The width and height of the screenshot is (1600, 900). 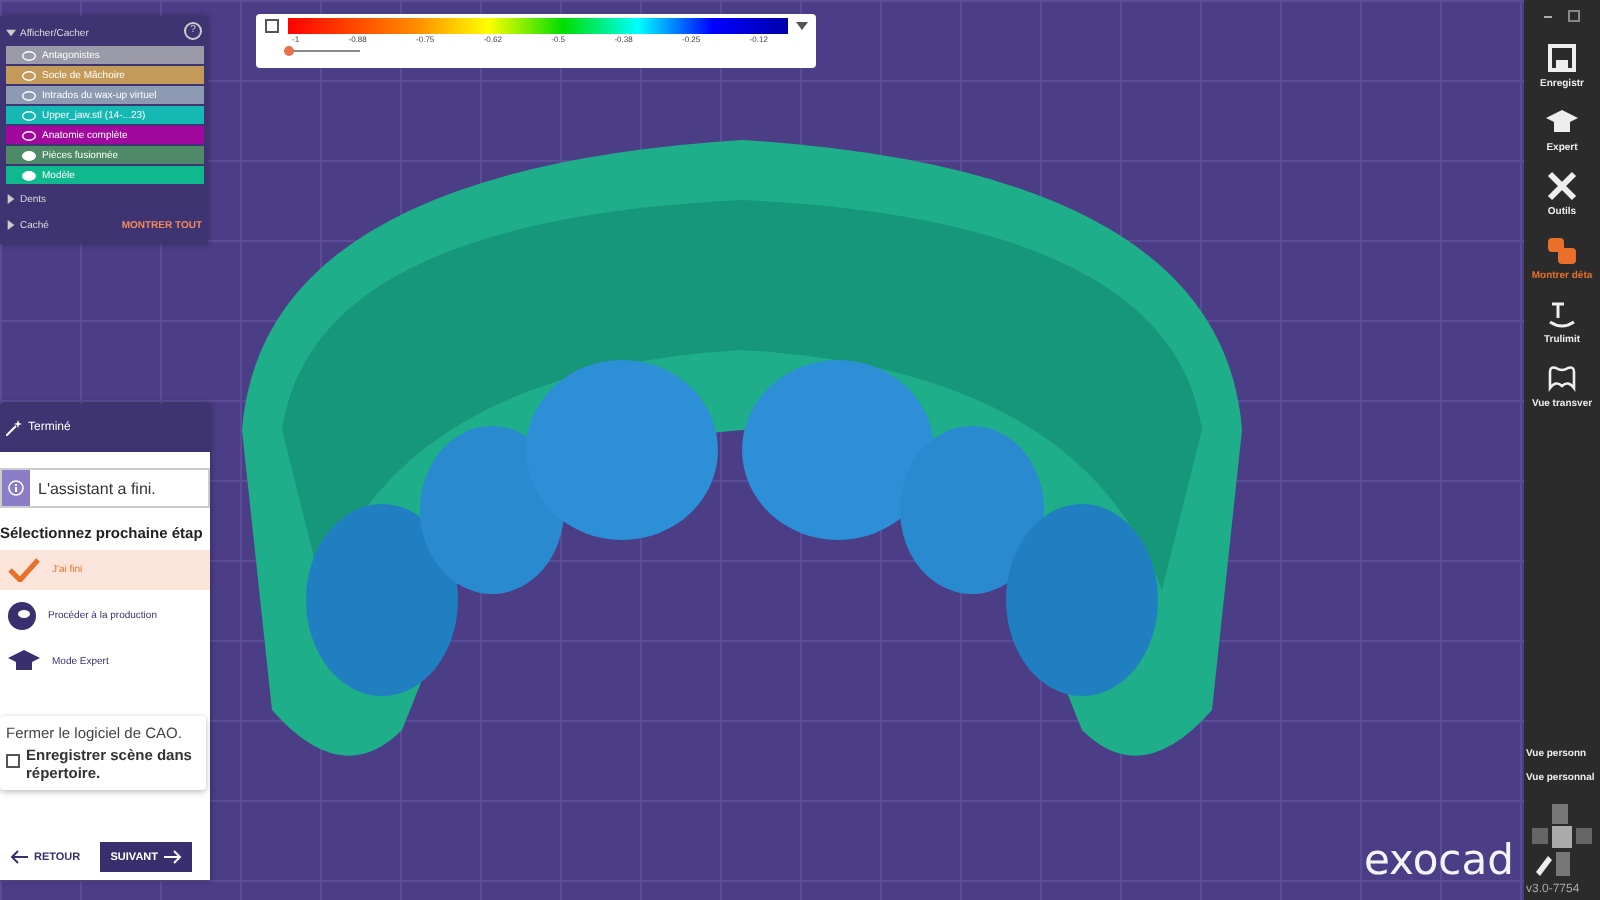 What do you see at coordinates (16, 488) in the screenshot?
I see `info-icon` at bounding box center [16, 488].